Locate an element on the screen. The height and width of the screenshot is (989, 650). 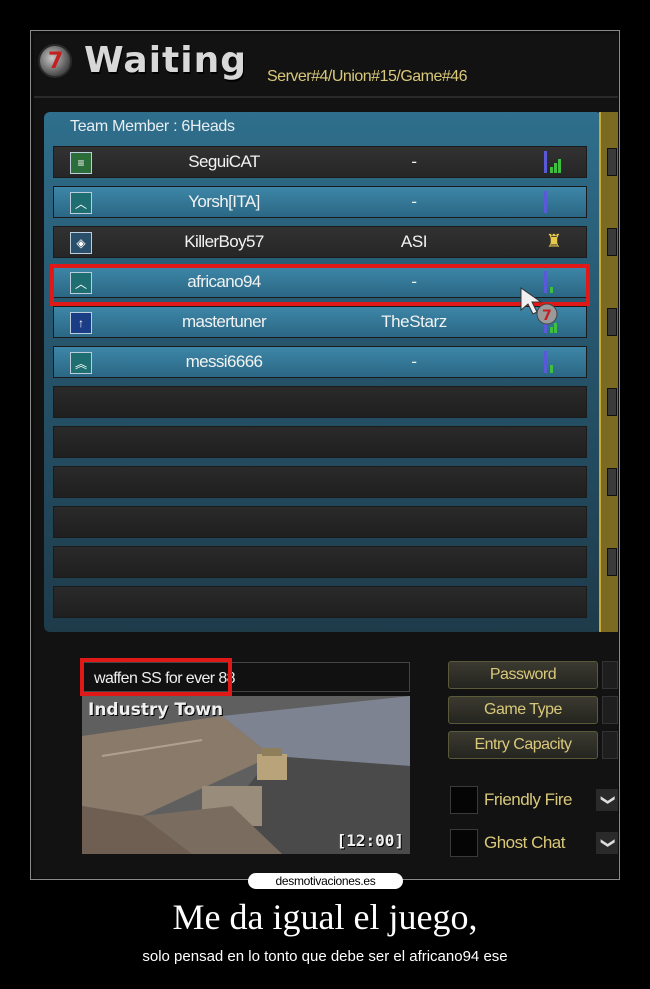
ghost-chat-label: Ghost Chat is located at coordinates (525, 842).